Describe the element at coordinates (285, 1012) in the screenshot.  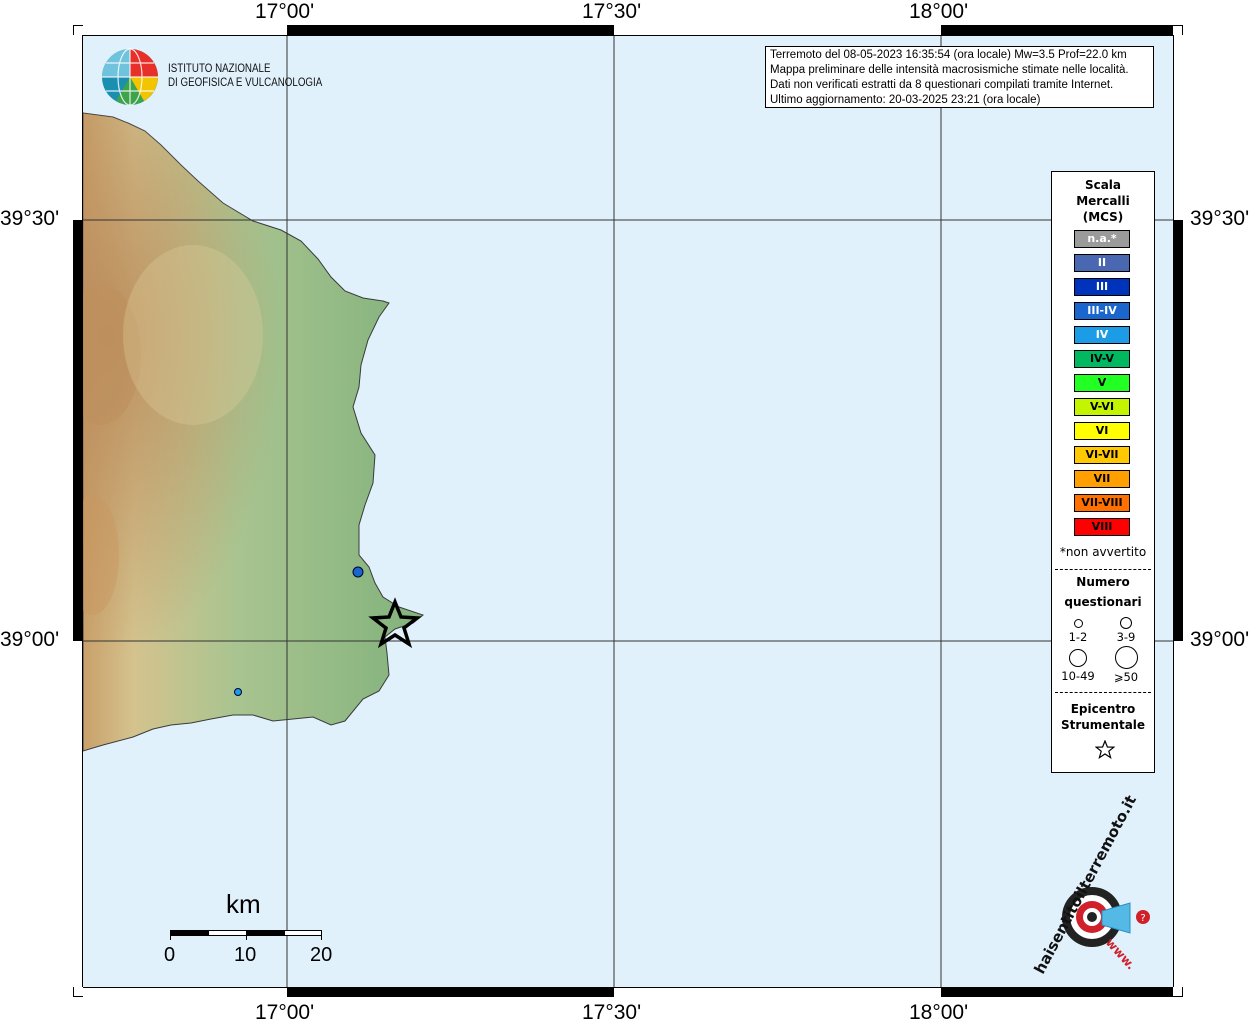
I see `bottom-label-17-00: 17°00'` at that location.